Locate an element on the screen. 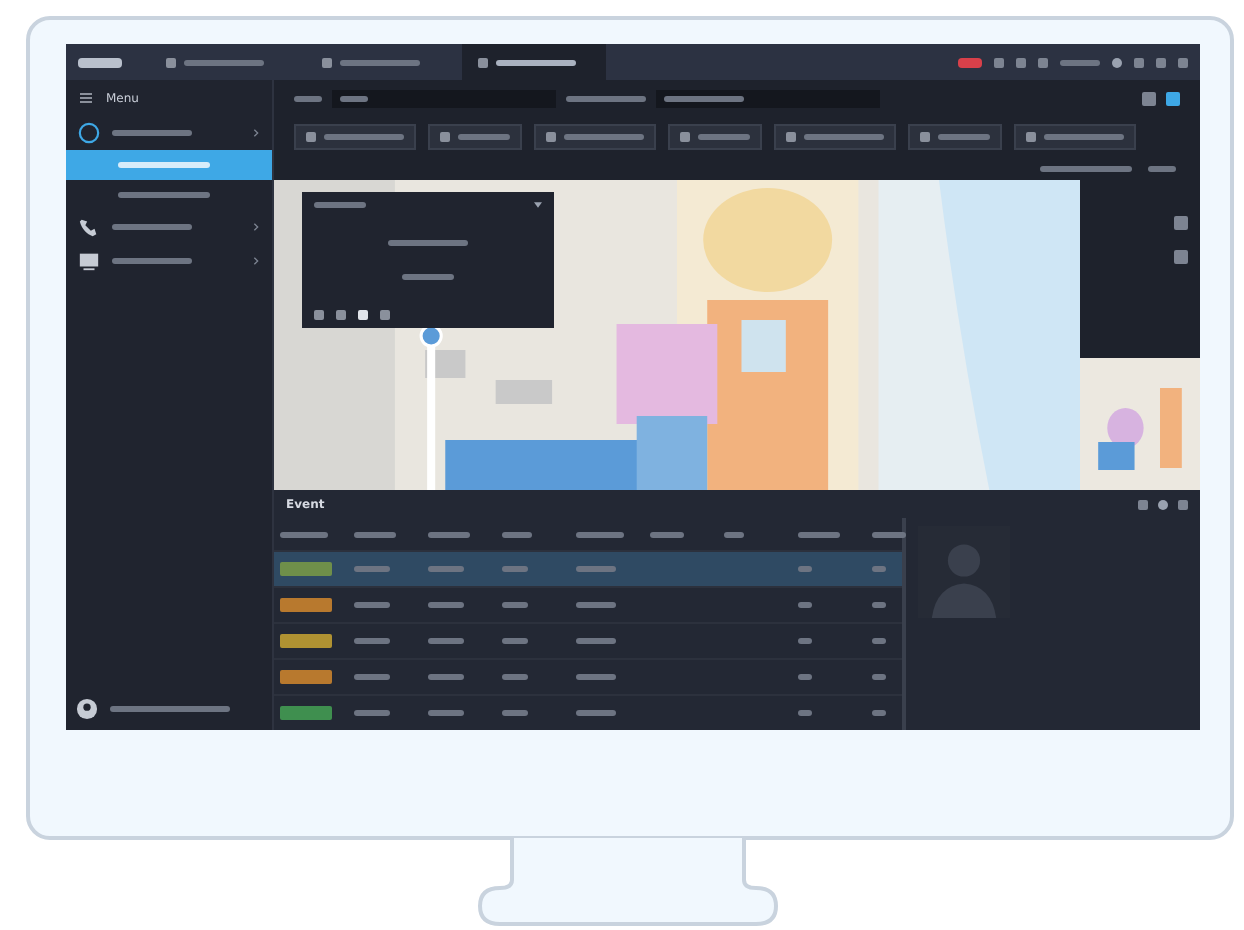  phone-icon is located at coordinates (89, 227).